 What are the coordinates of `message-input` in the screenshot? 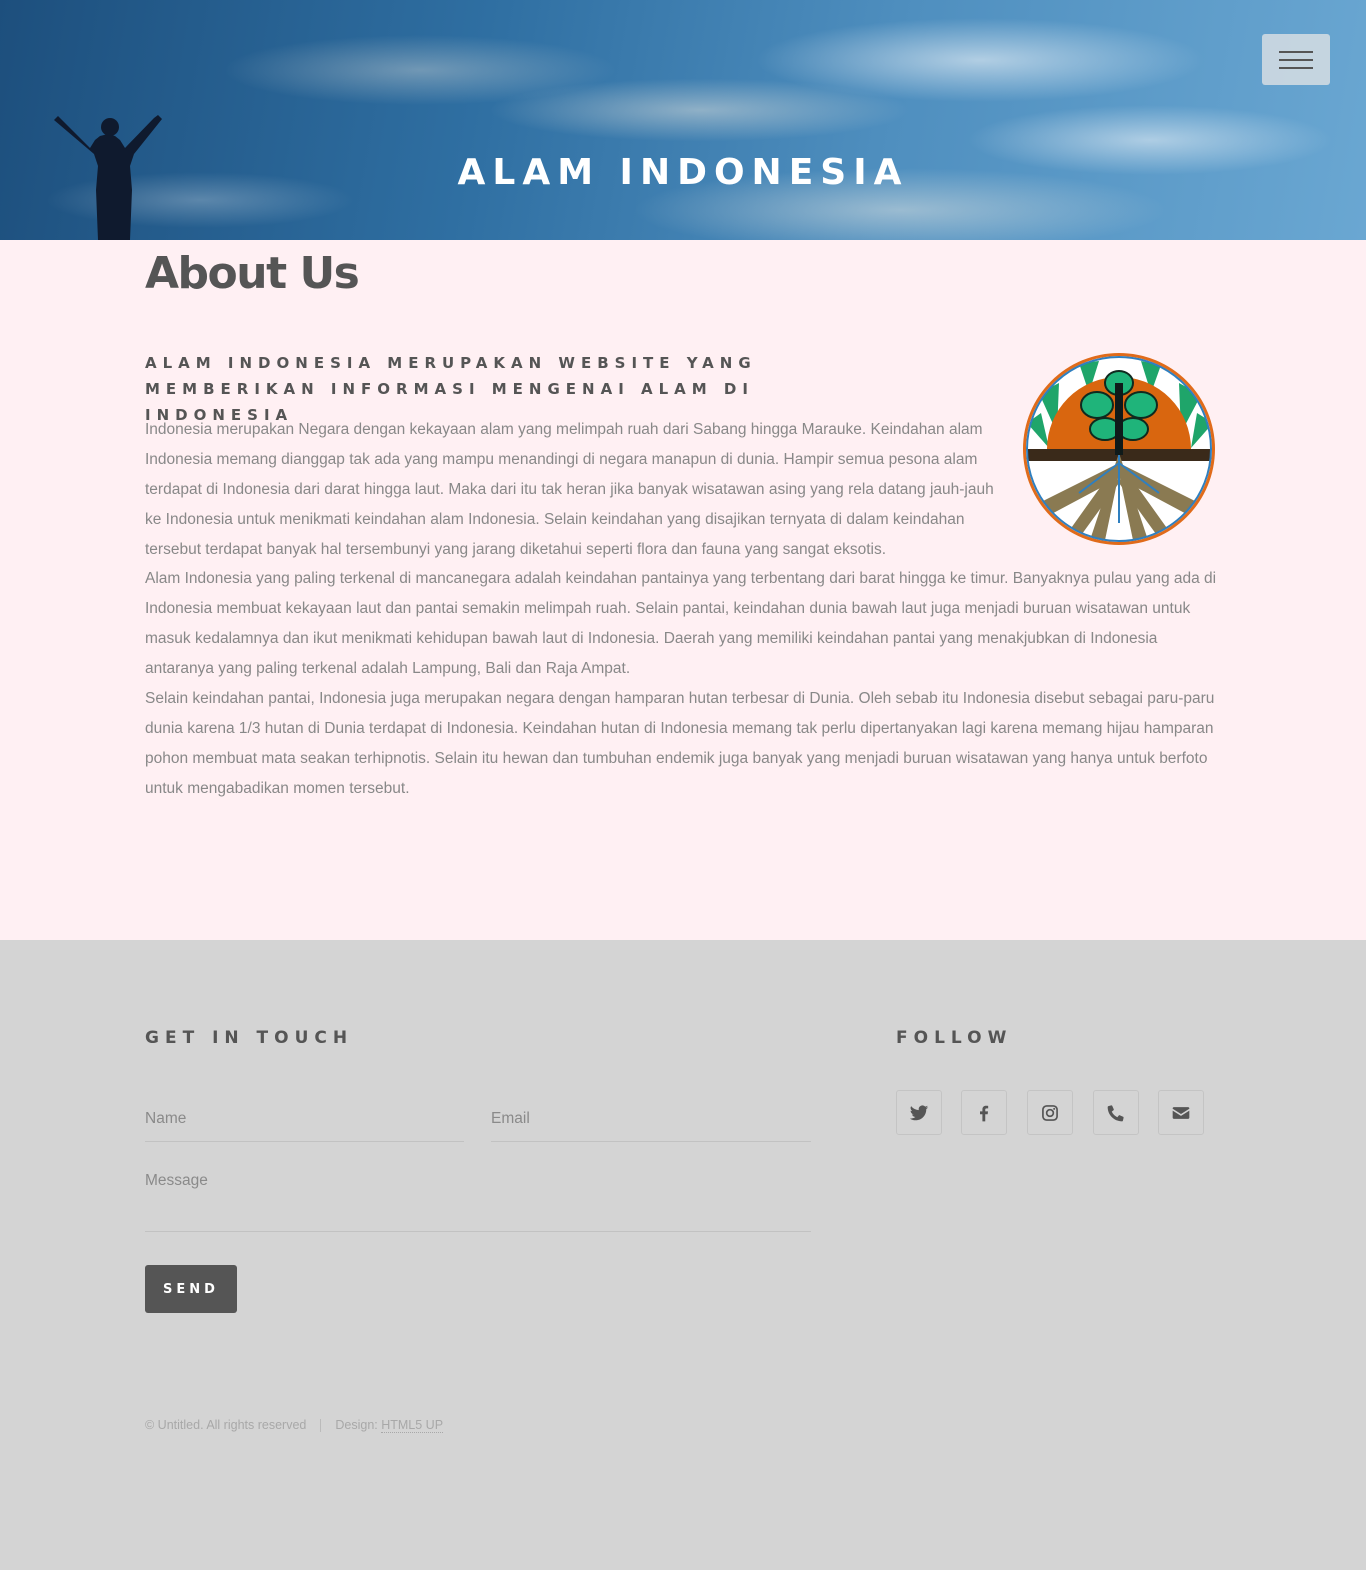 It's located at (478, 1202).